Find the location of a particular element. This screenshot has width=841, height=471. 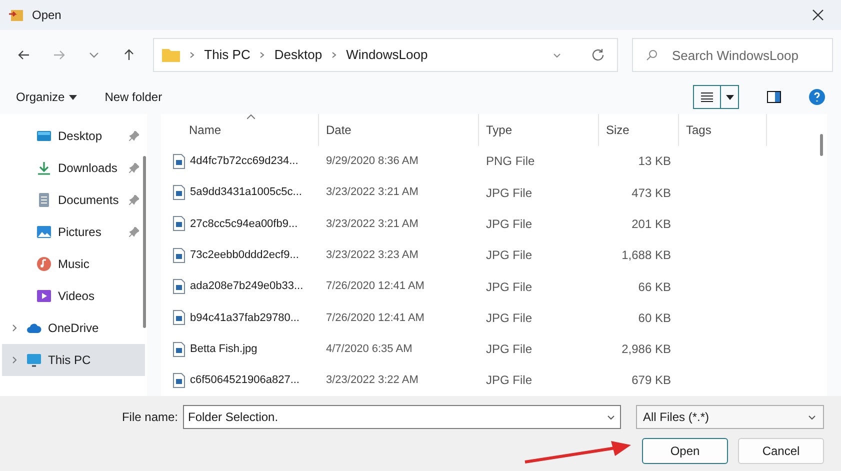

help-icon is located at coordinates (817, 97).